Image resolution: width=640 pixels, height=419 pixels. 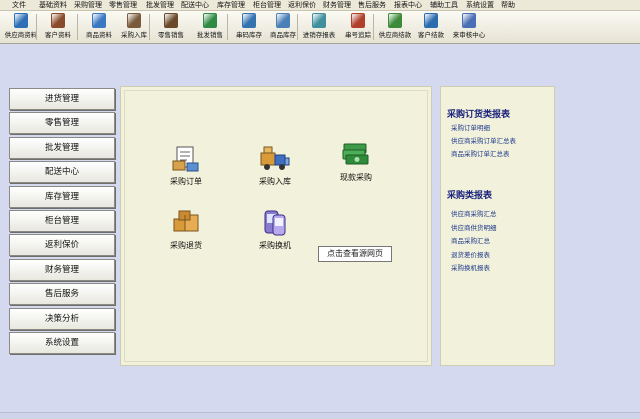 I want to click on menu-item: 柜台管理, so click(x=267, y=5).